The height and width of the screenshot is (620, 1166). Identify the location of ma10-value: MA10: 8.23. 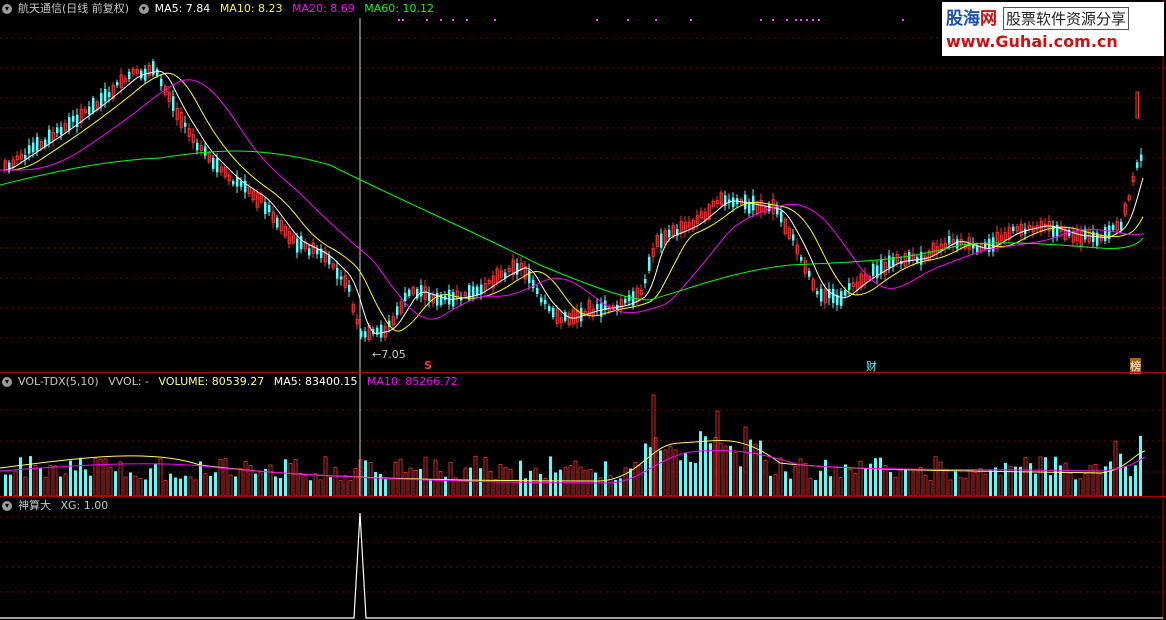
(251, 8).